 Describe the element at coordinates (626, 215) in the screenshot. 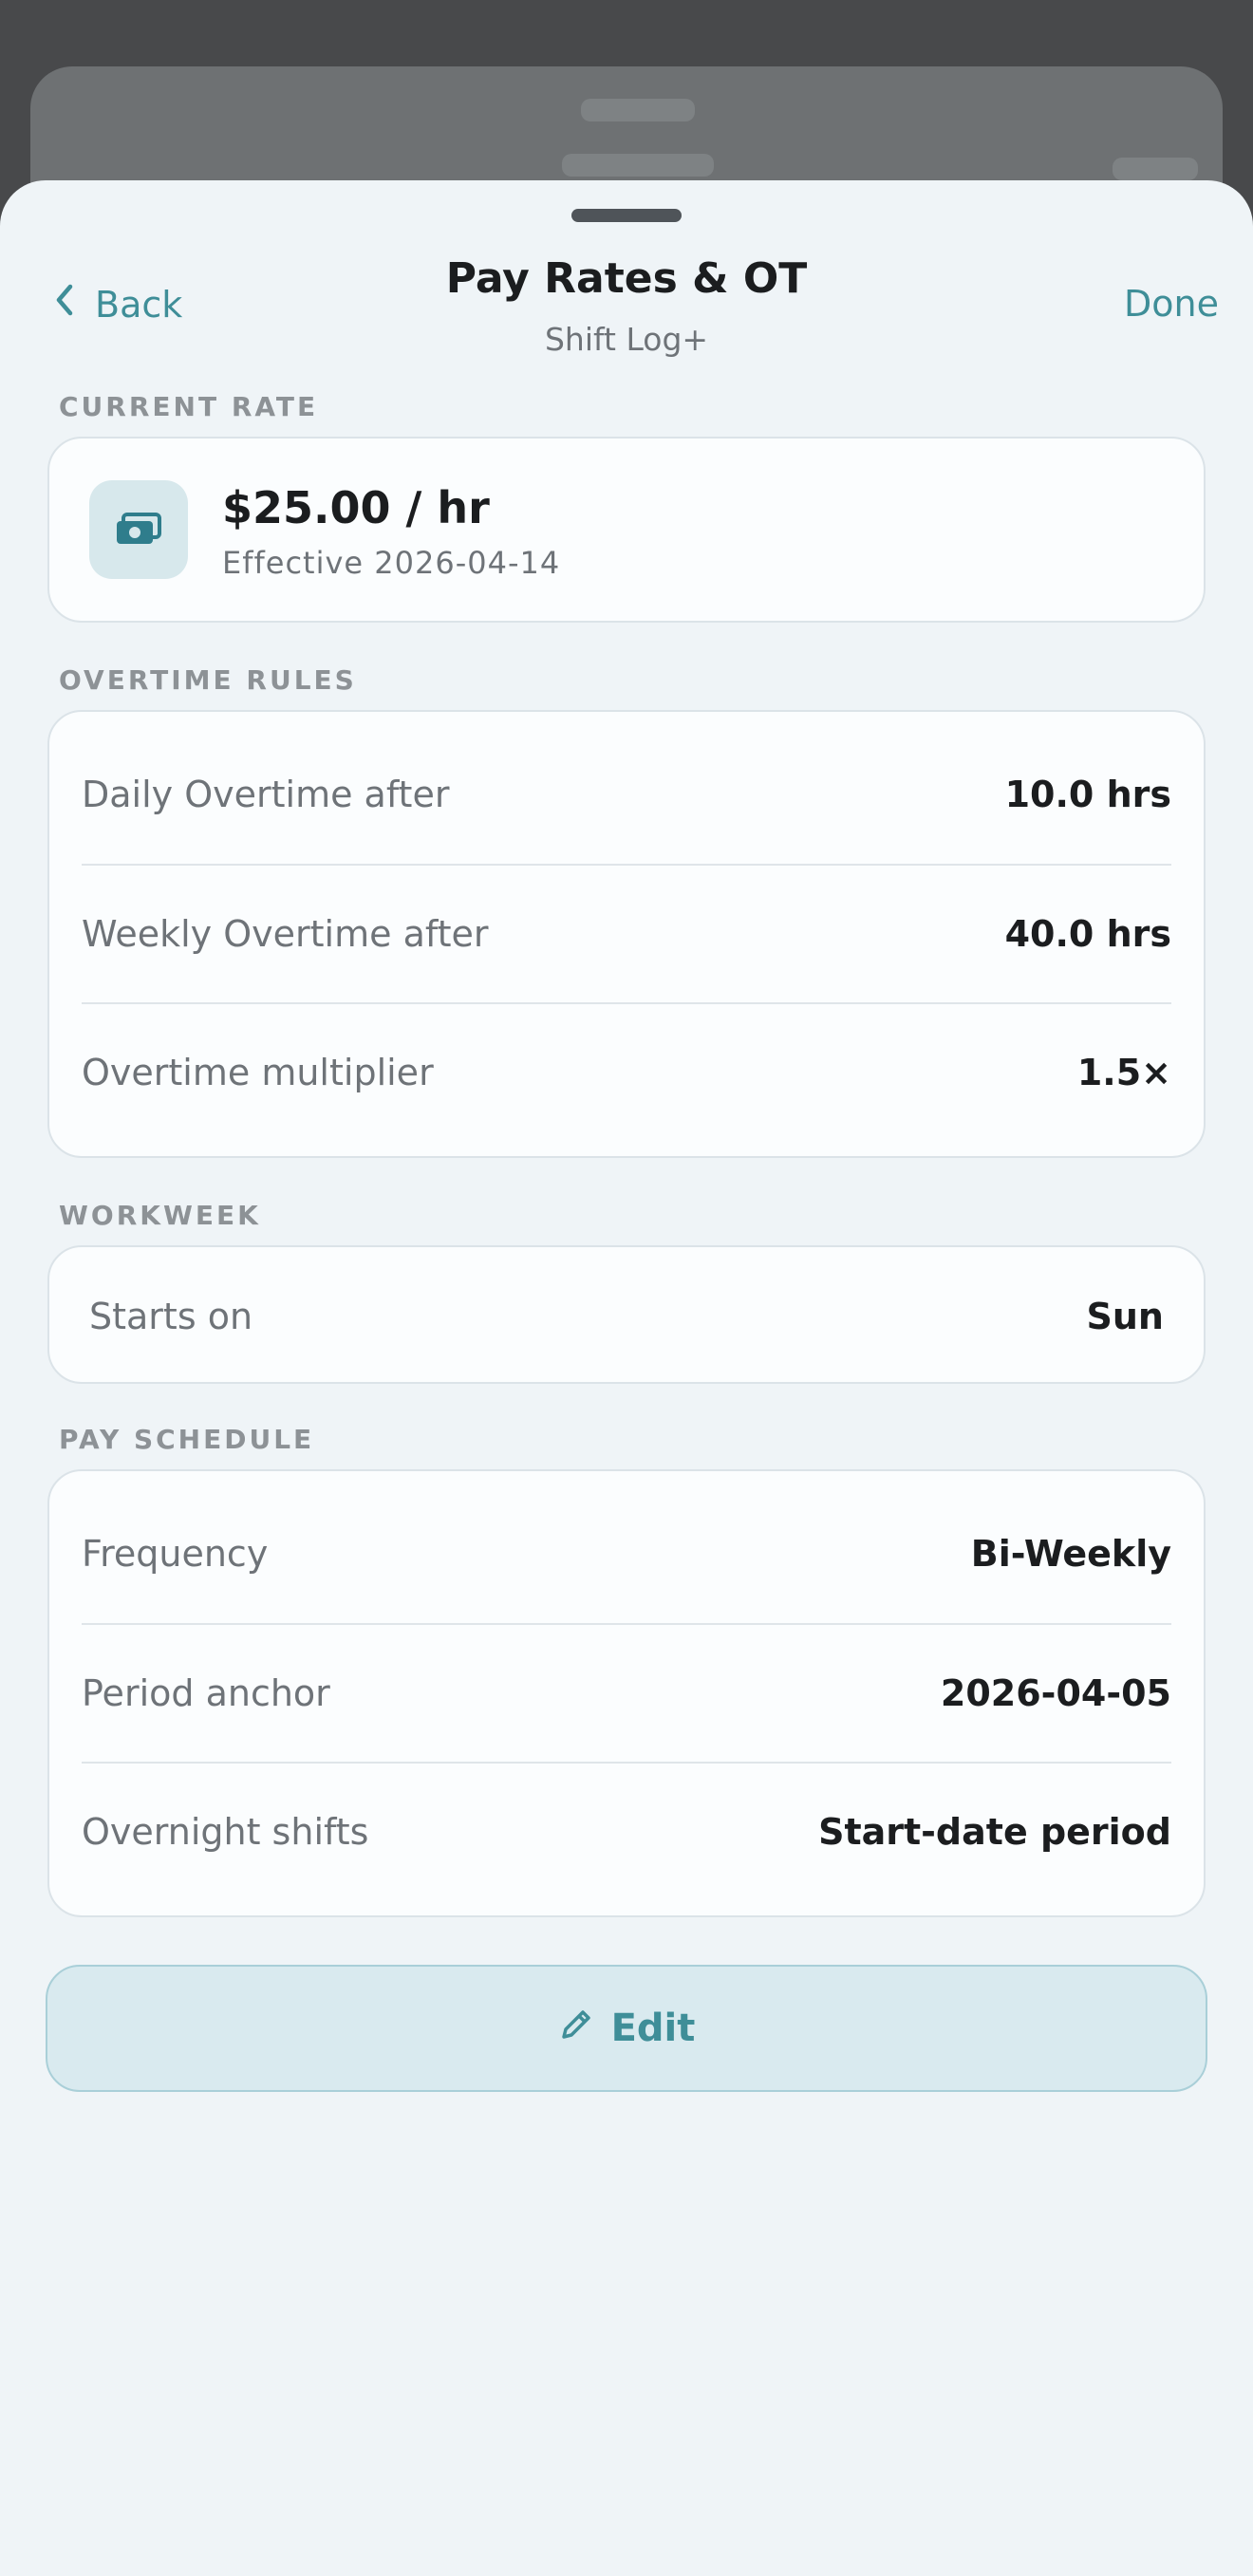

I see `sheet-grabber` at that location.